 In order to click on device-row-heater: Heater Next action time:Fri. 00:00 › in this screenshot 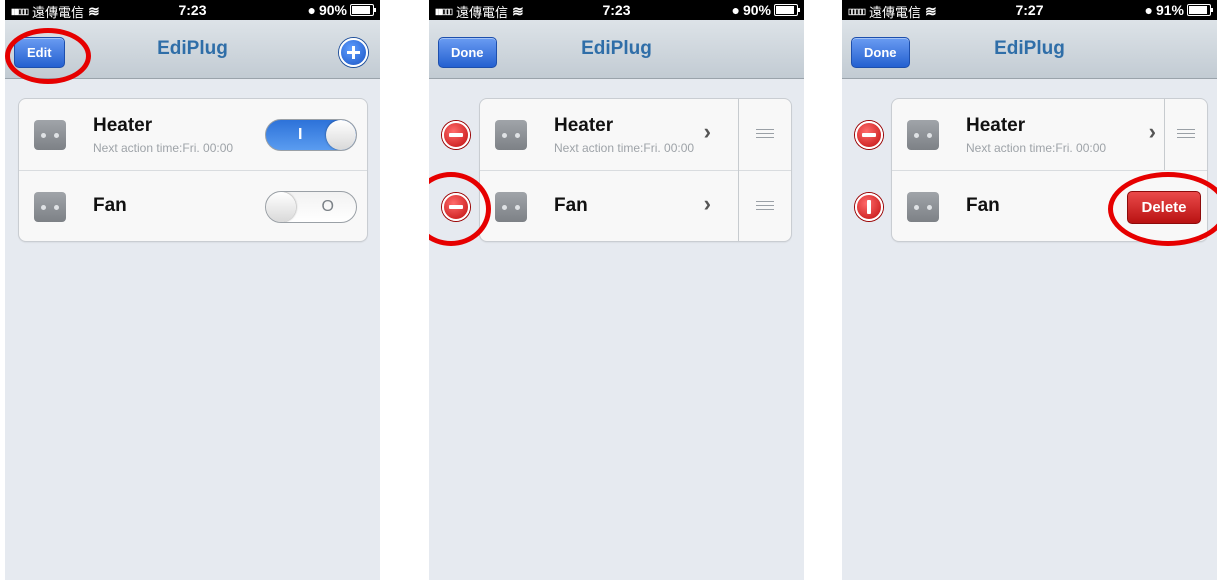, I will do `click(1049, 135)`.